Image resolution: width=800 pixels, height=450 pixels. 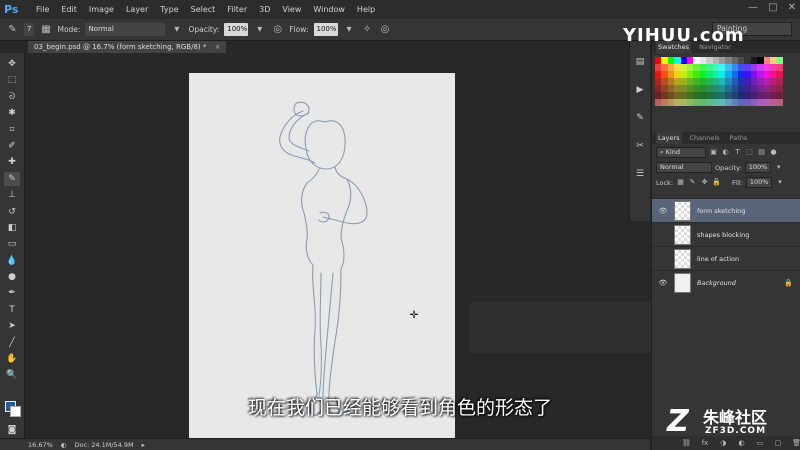 I want to click on menu-filter: Filter, so click(x=237, y=9).